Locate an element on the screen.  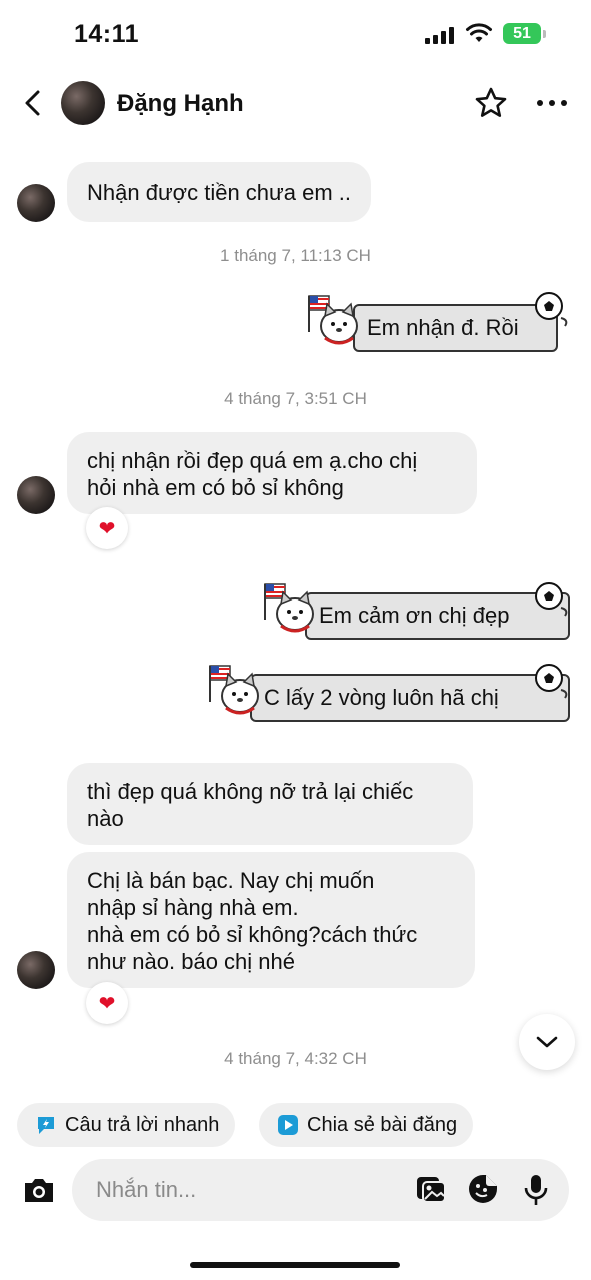
outgoing-message-text: Em nhận đ. Rồi is located at coordinates (443, 327).